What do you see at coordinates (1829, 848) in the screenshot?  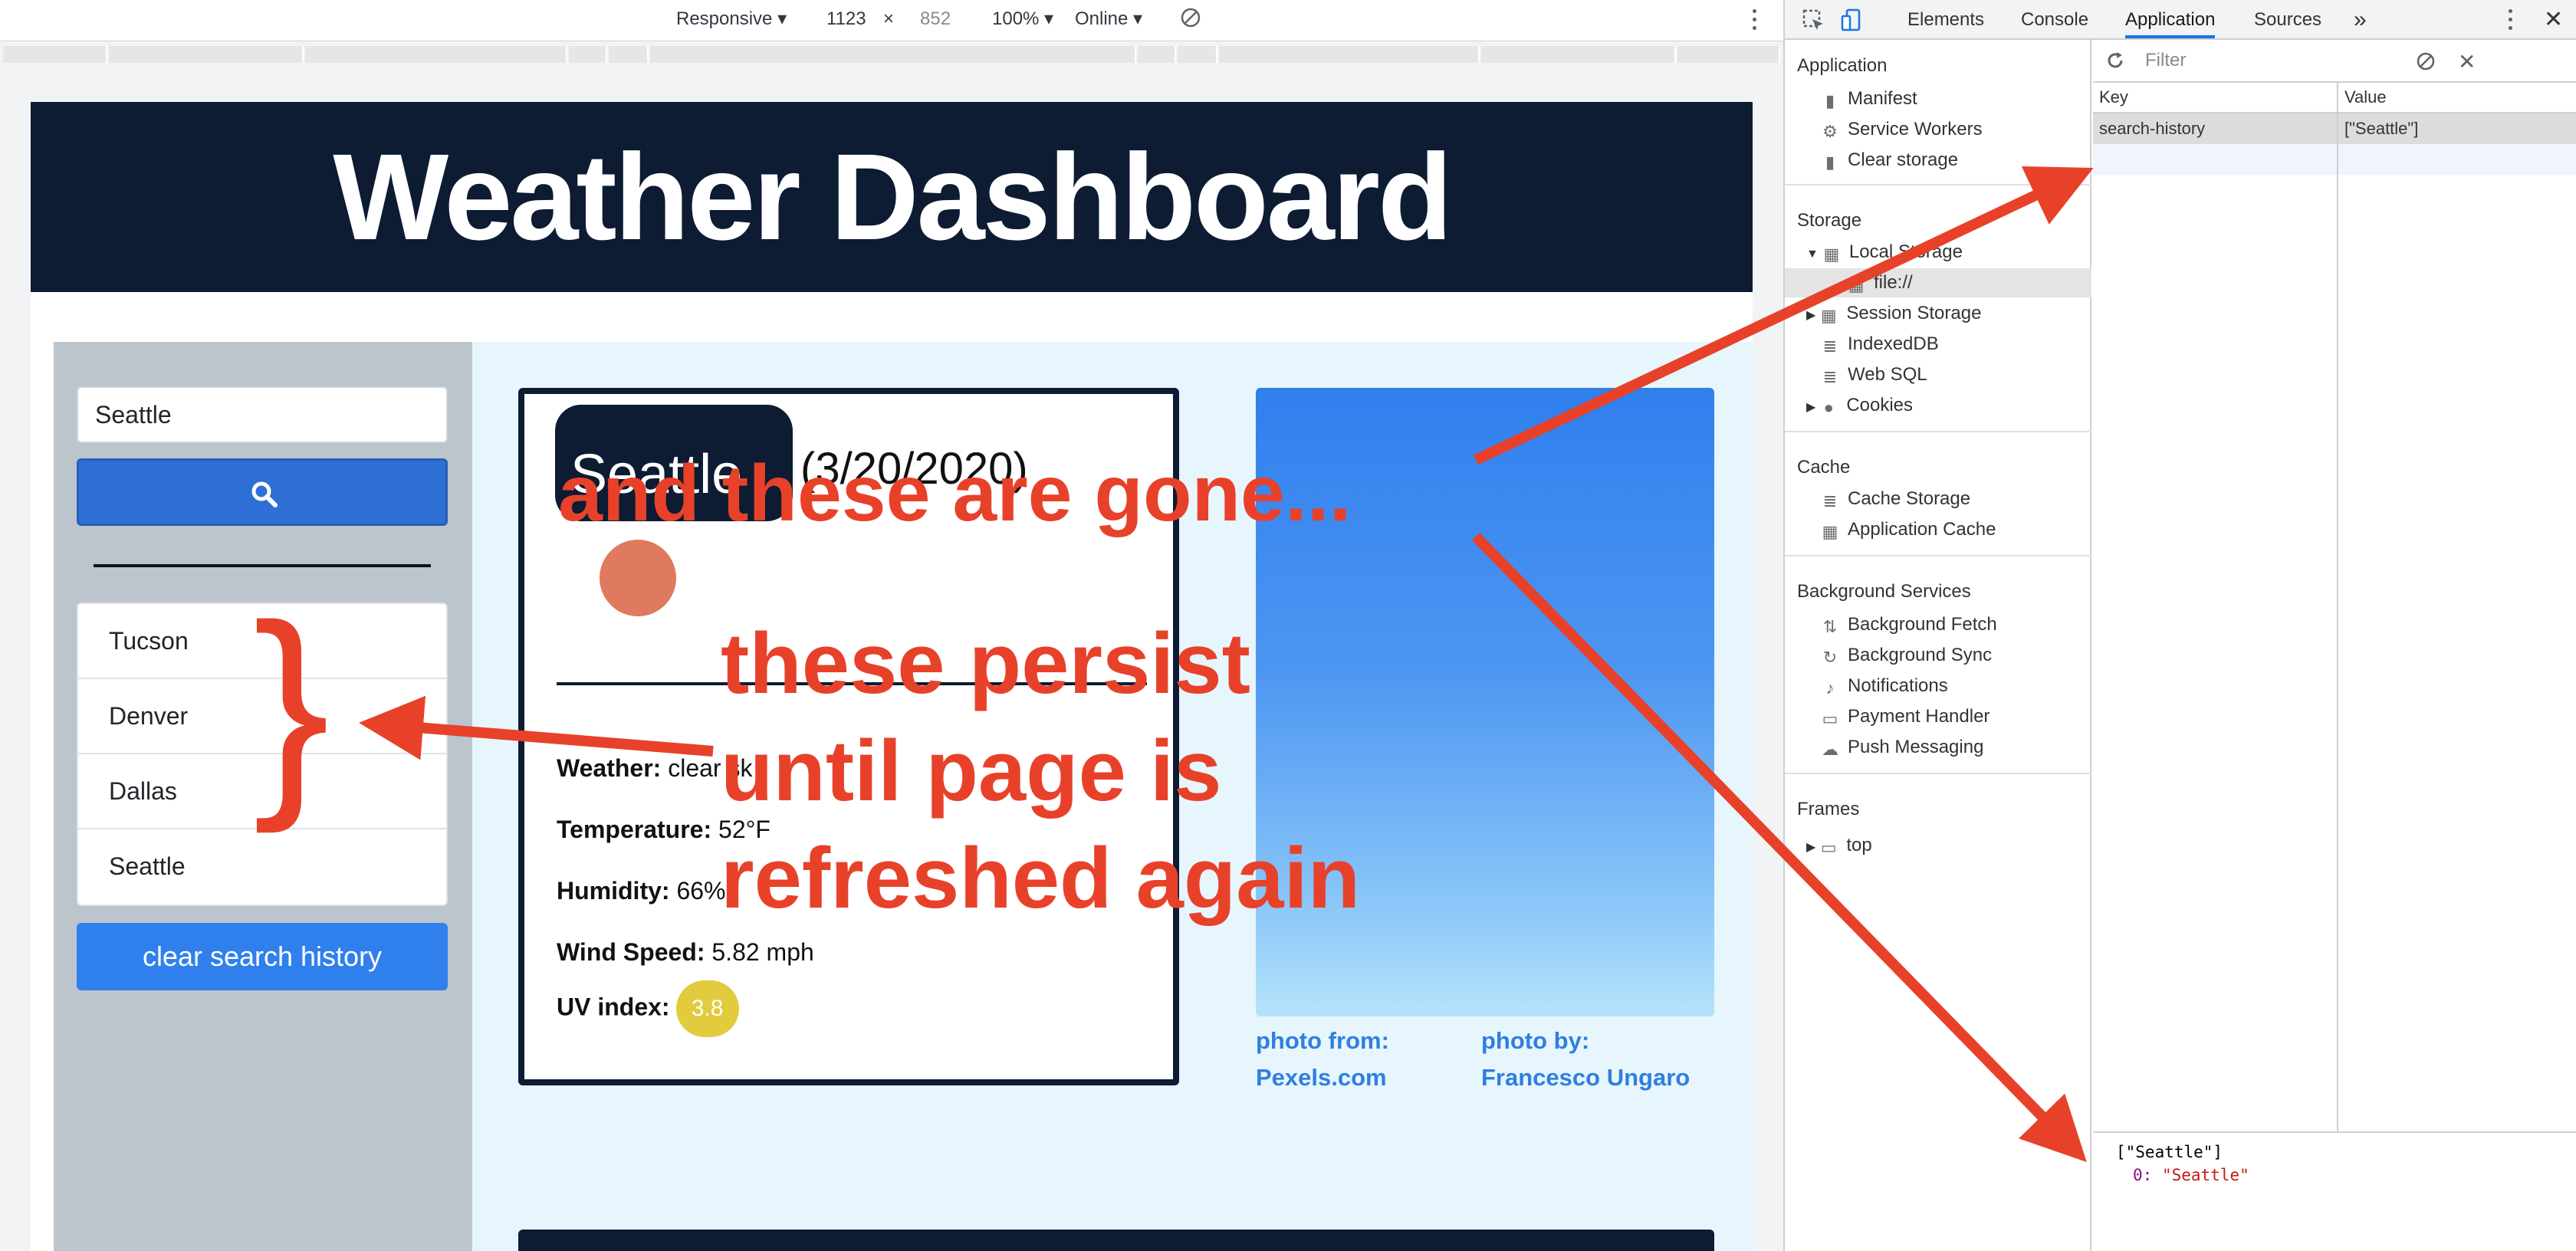 I see `frame-icon: ▭` at bounding box center [1829, 848].